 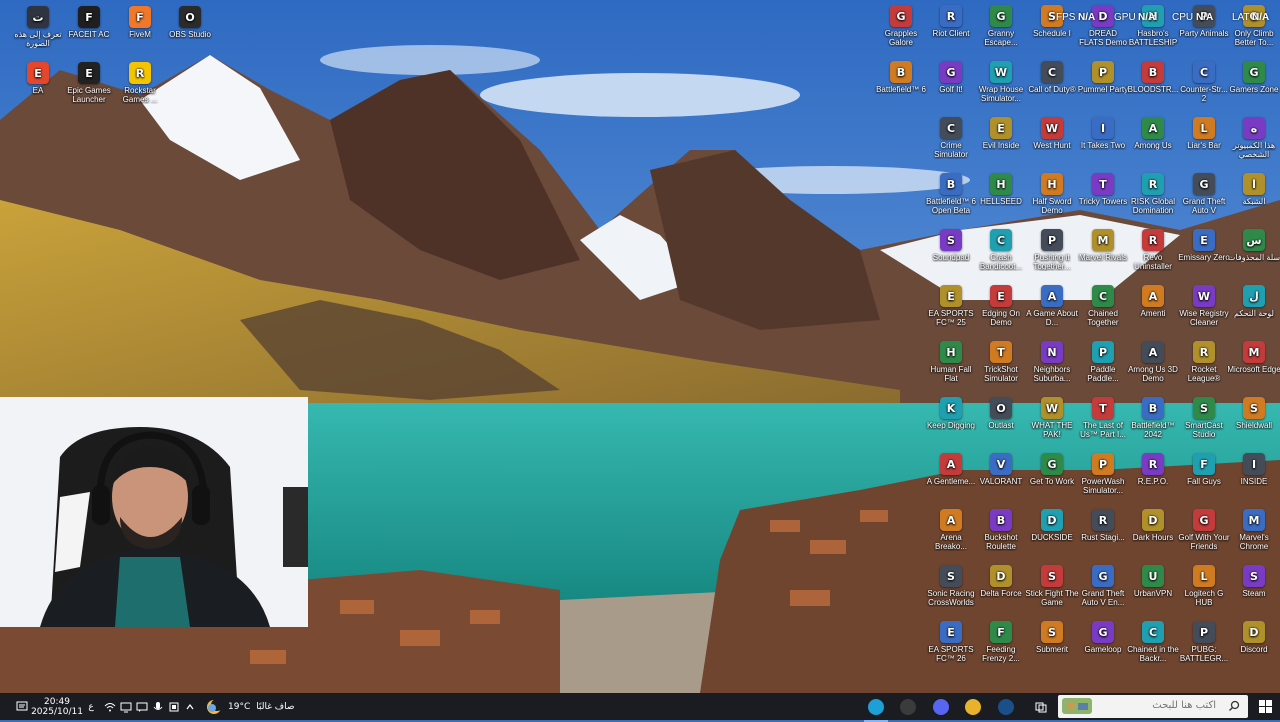 I want to click on chat-icon, so click(x=142, y=706).